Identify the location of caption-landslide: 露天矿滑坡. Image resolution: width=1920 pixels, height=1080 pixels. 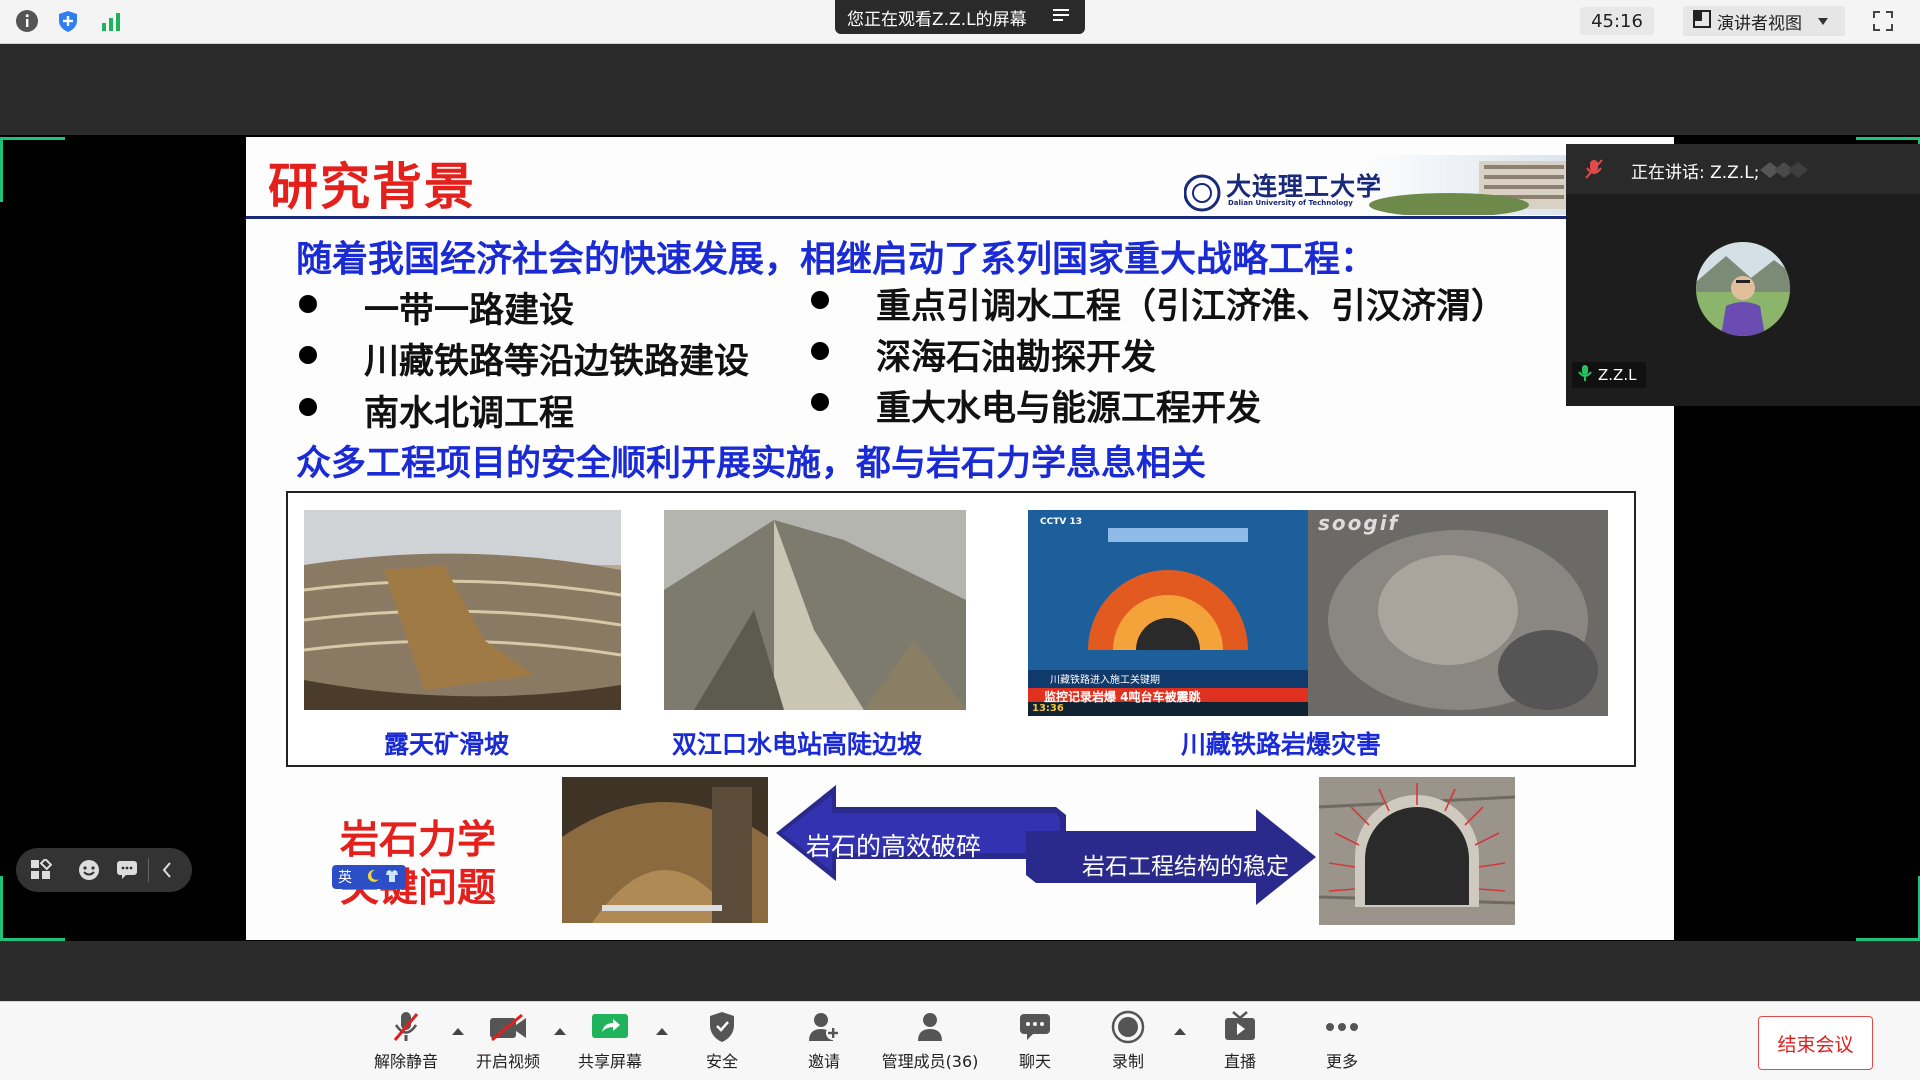
(447, 744).